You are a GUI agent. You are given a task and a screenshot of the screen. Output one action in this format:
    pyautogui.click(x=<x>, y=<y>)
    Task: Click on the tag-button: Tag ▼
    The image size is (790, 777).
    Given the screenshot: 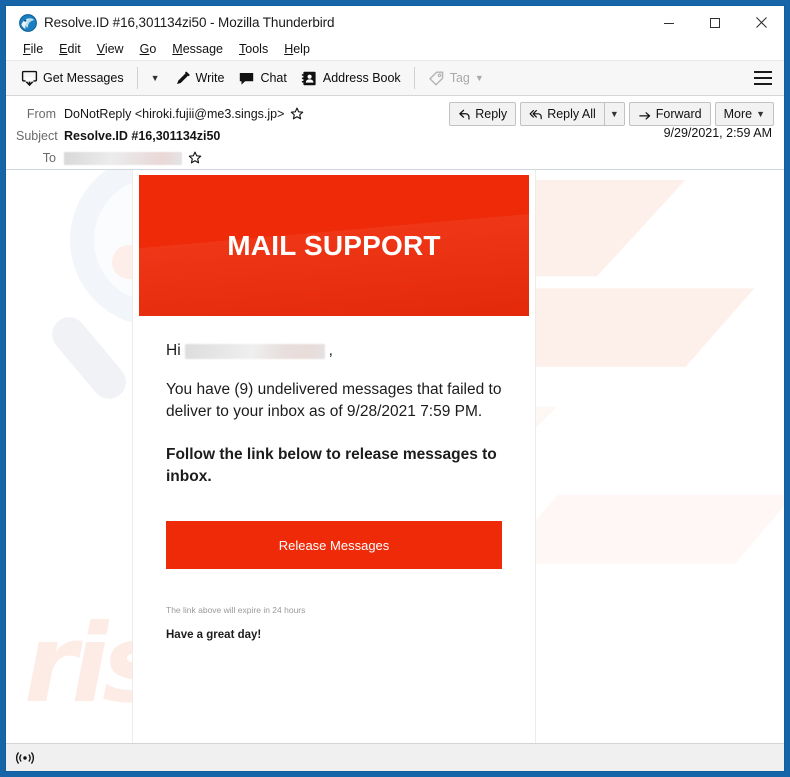 What is the action you would take?
    pyautogui.click(x=456, y=78)
    